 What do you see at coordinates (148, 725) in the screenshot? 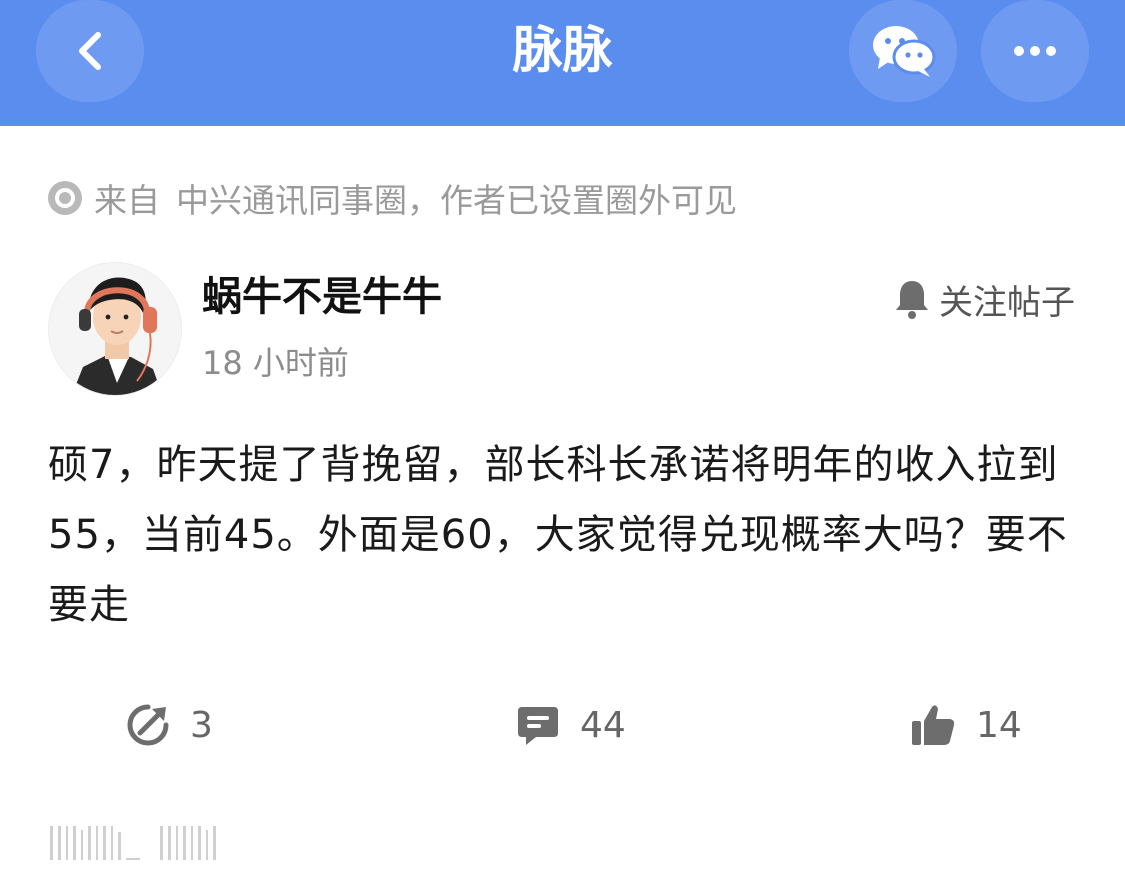
I see `share-icon` at bounding box center [148, 725].